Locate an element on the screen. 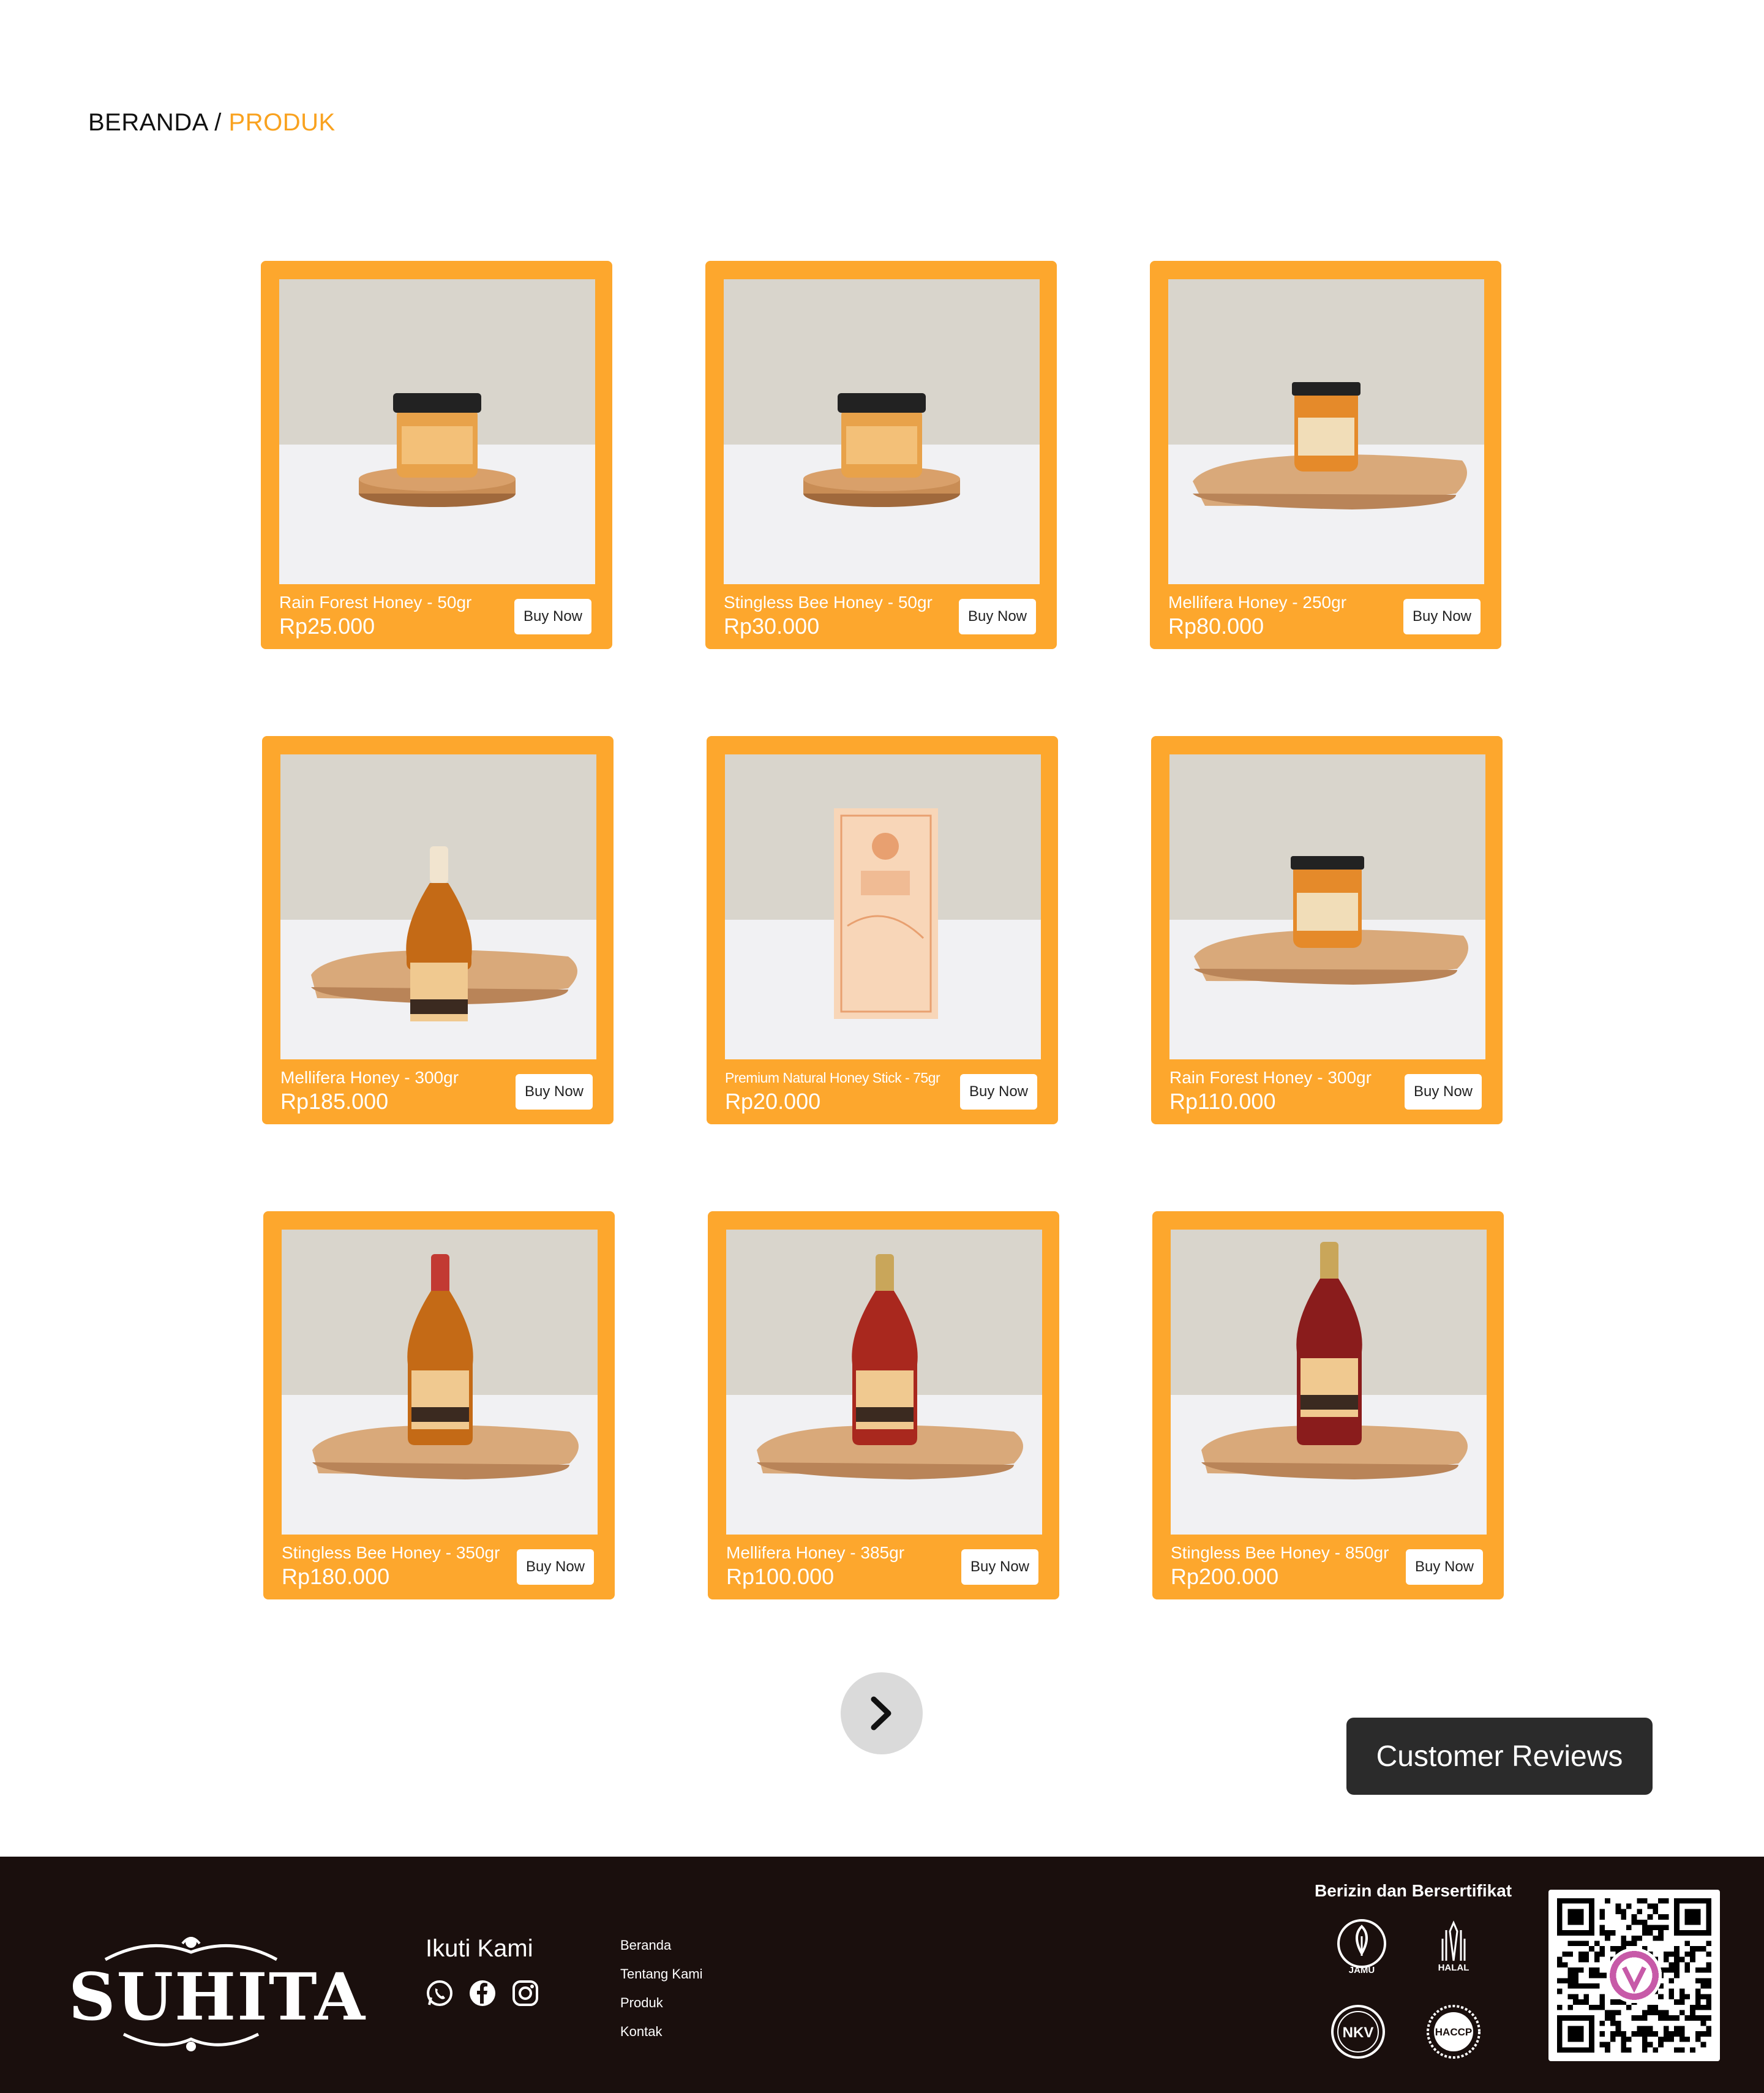 The height and width of the screenshot is (2093, 1764). qr-code-icon is located at coordinates (1634, 1976).